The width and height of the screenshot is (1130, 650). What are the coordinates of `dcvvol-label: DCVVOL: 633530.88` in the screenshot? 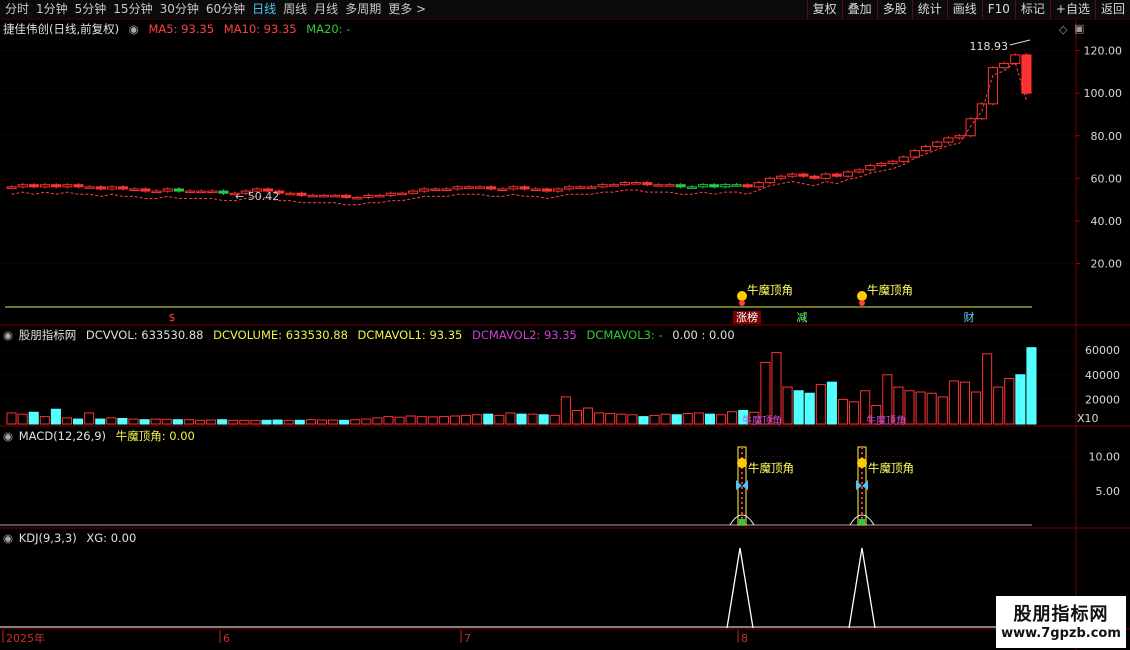 It's located at (144, 335).